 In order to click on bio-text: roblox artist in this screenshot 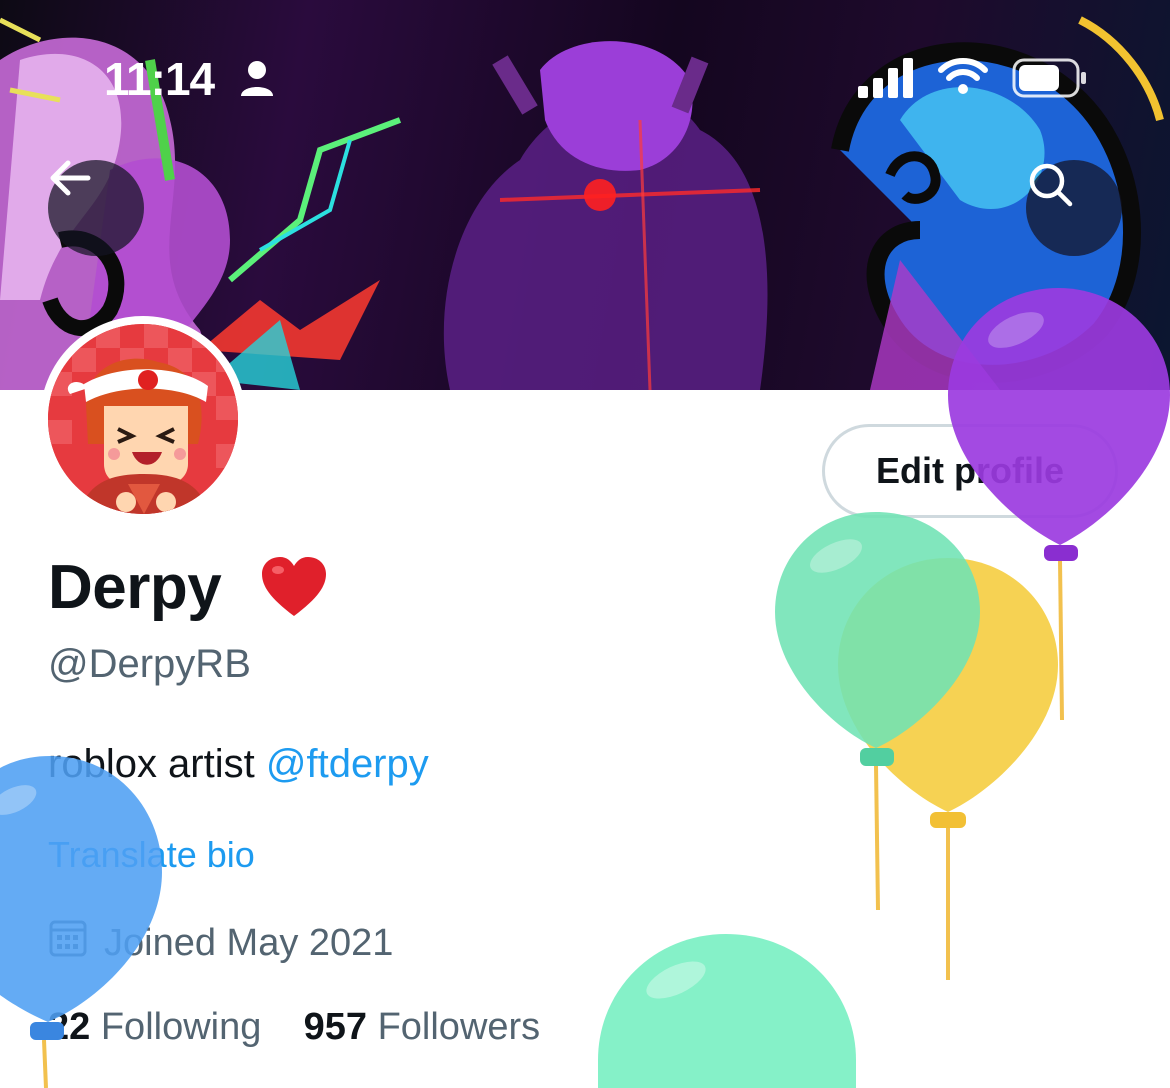, I will do `click(157, 764)`.